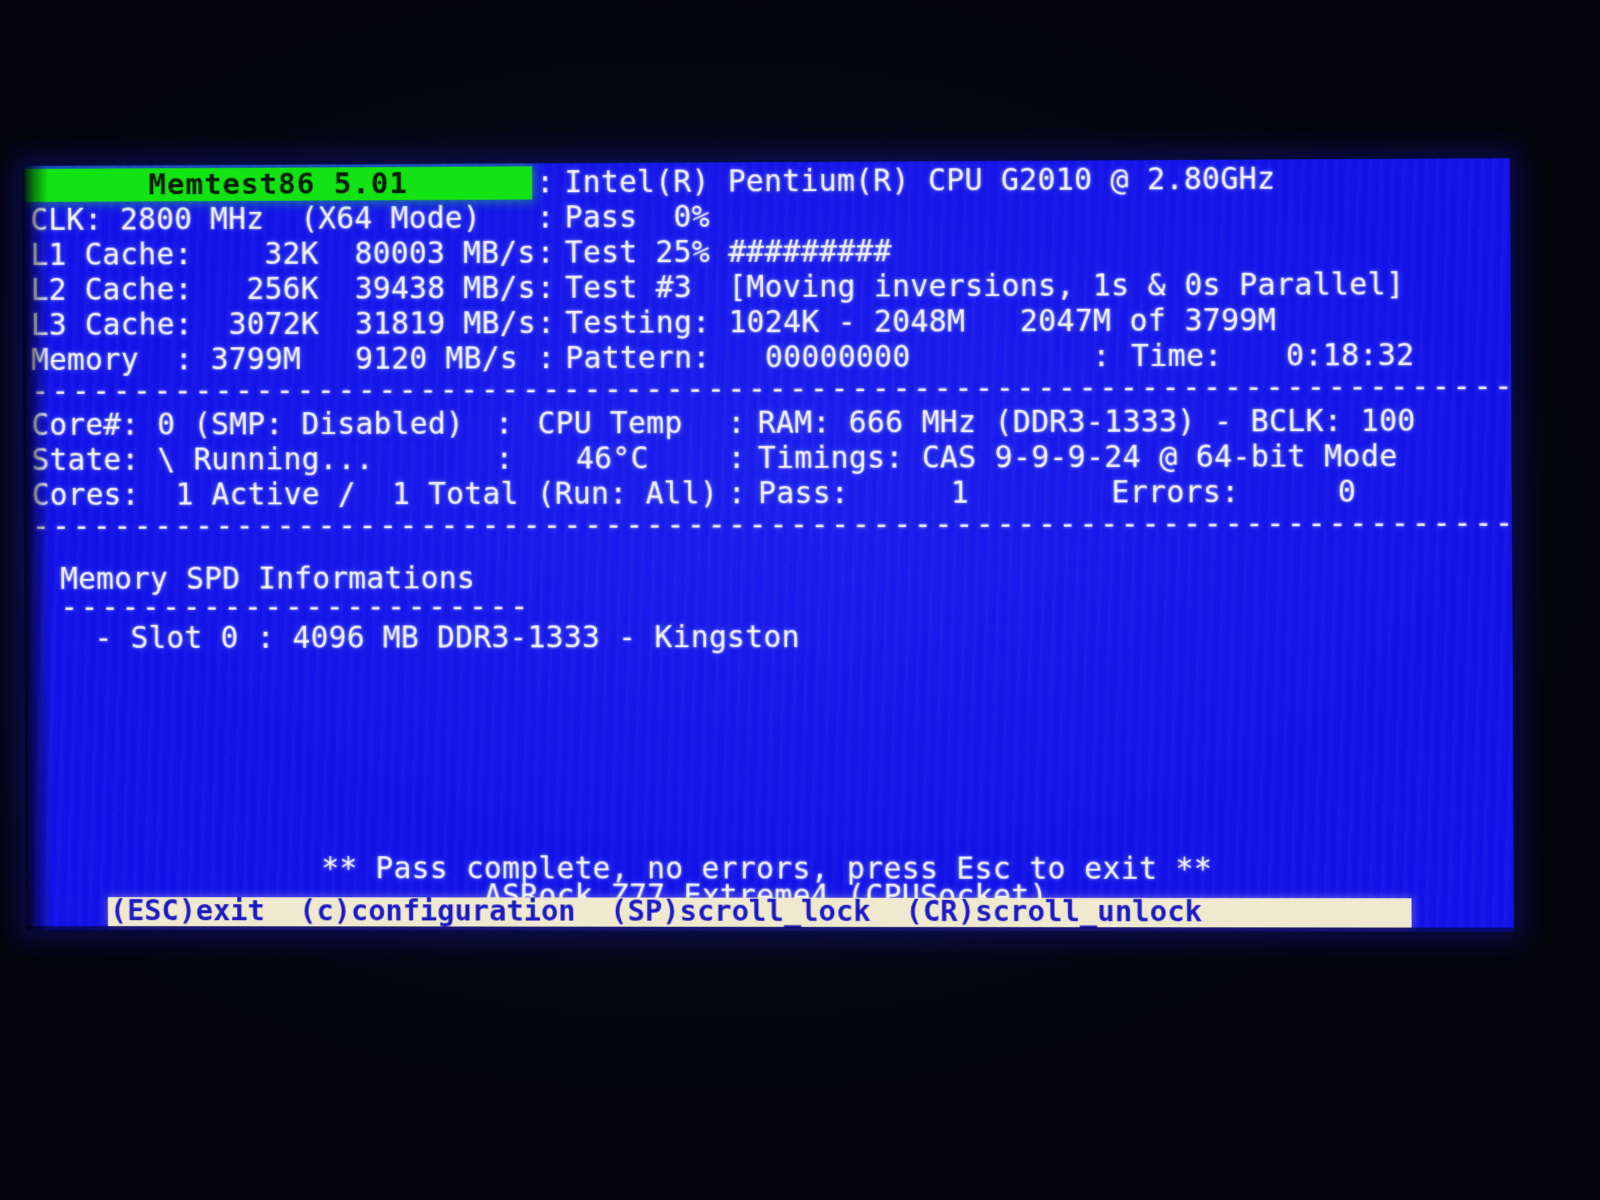  I want to click on app-title-bar: Memtest86 5.01, so click(279, 183).